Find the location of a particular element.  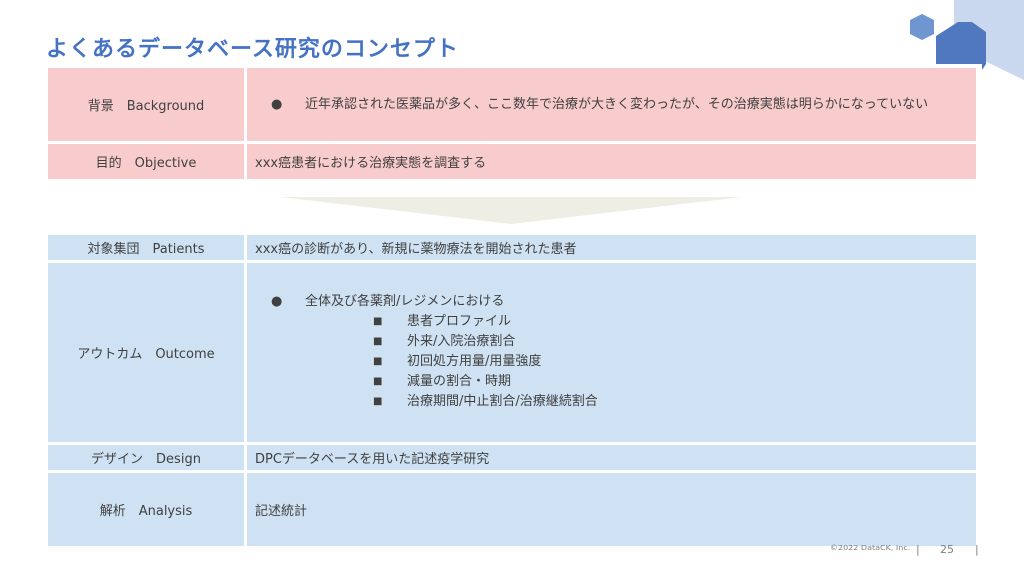

outcome-sub-item: ■ 減量の割合・時期 is located at coordinates (611, 382).